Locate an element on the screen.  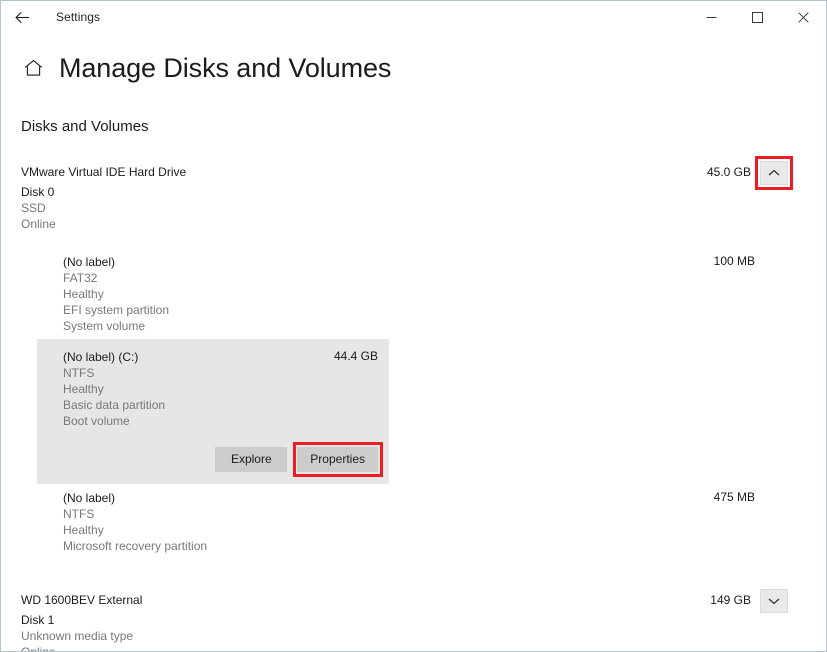
title-bar: Settings is located at coordinates (413, 17).